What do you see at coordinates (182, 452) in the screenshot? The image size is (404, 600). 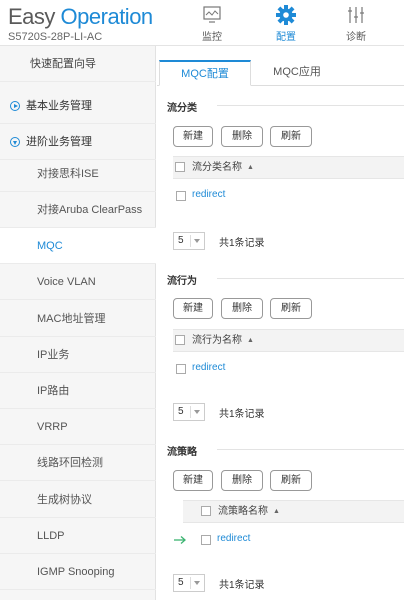 I see `section-title-policy: 流策略` at bounding box center [182, 452].